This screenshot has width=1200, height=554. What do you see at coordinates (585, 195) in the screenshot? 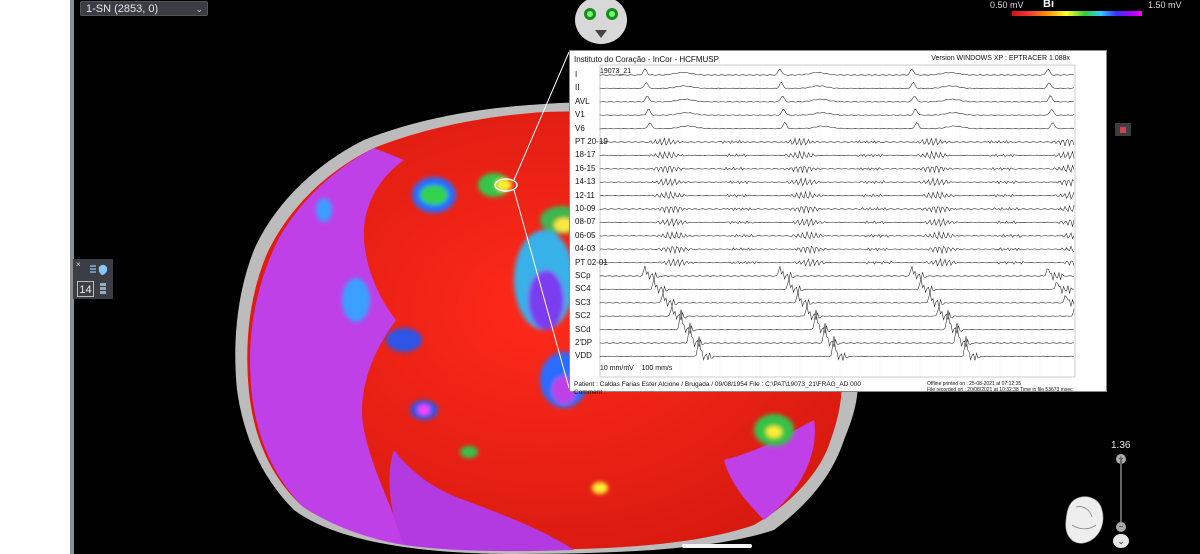
I see `ecg-lead-label: 12-11` at bounding box center [585, 195].